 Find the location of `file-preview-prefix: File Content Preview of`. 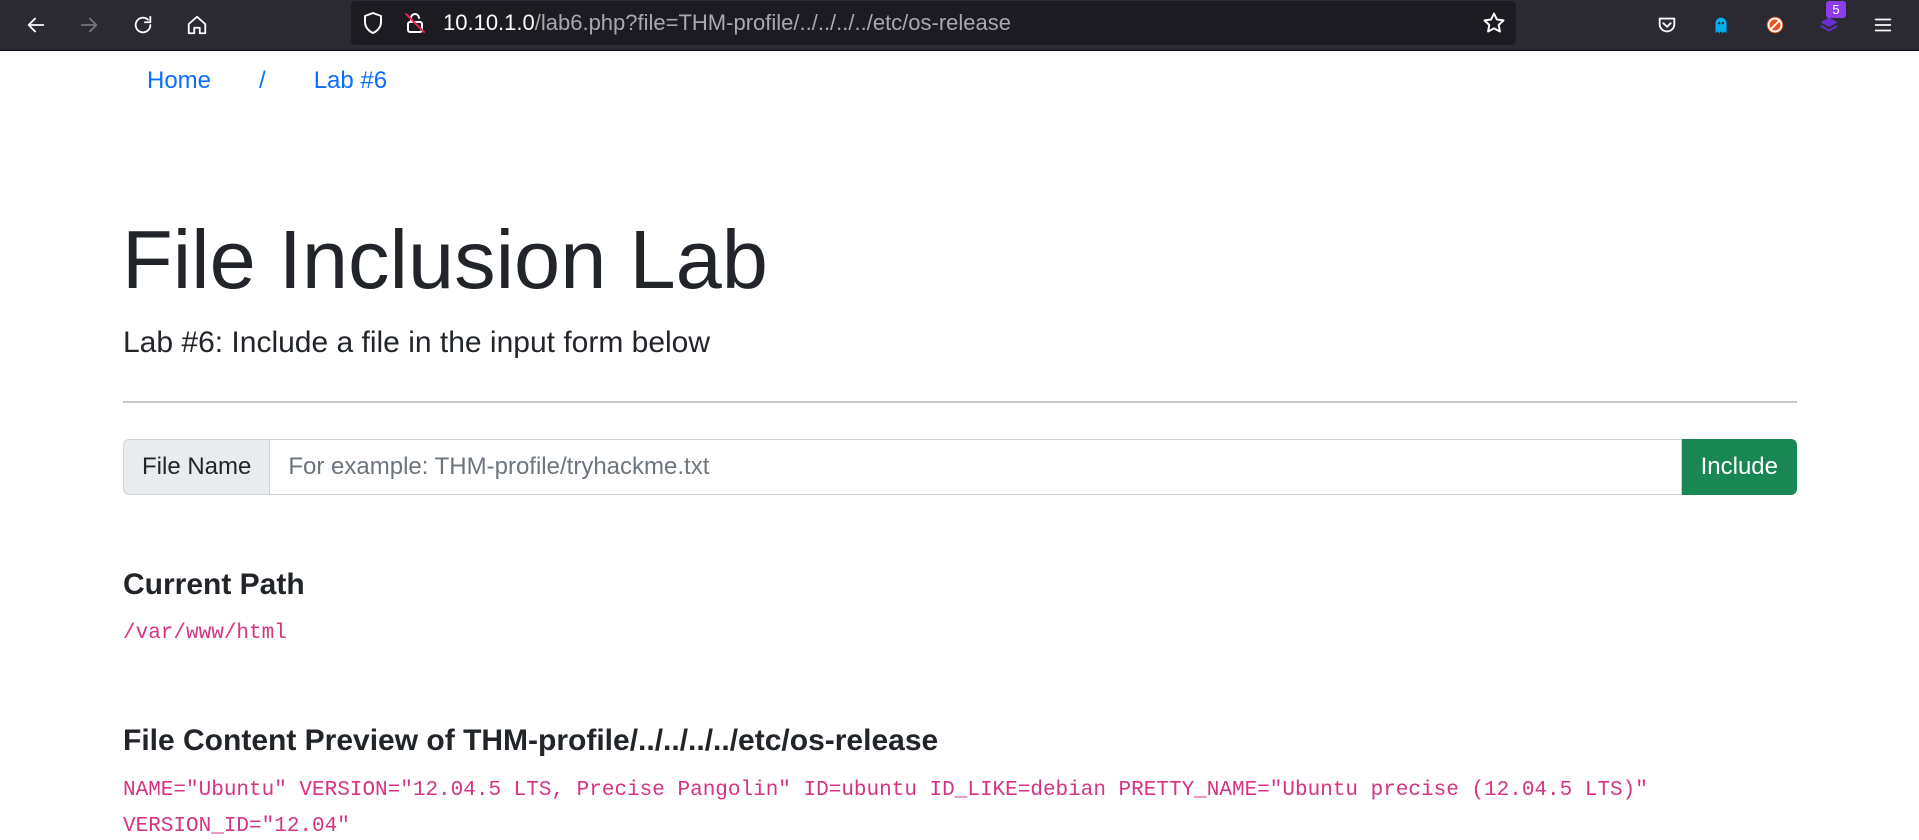

file-preview-prefix: File Content Preview of is located at coordinates (289, 740).